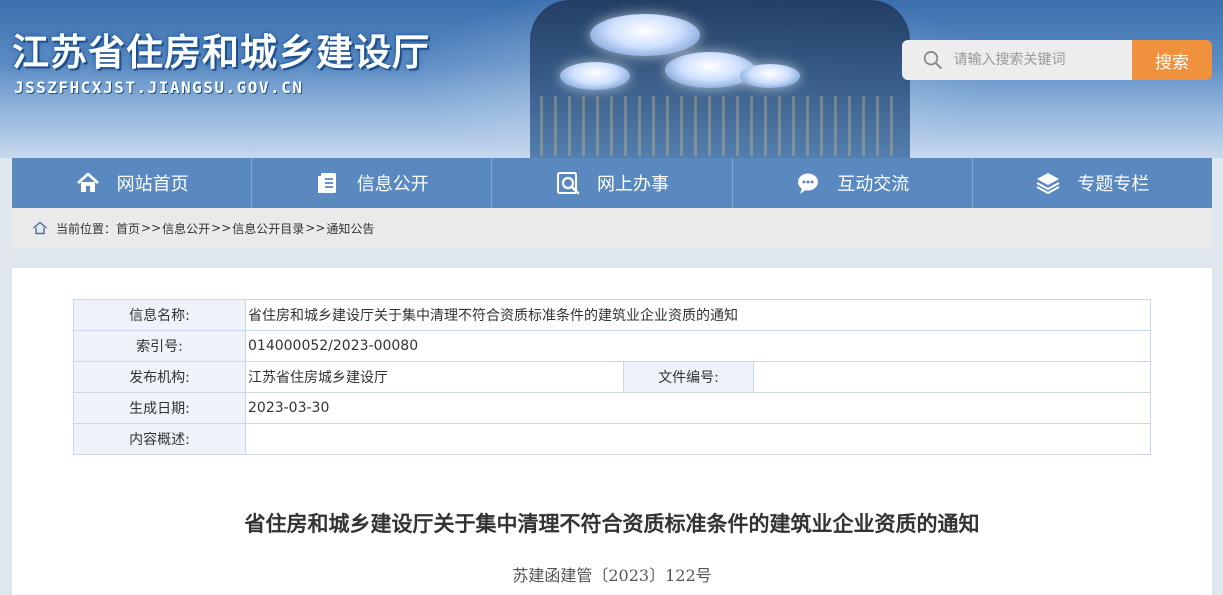 This screenshot has height=595, width=1223. Describe the element at coordinates (612, 575) in the screenshot. I see `document-number: 苏建函建管〔2023〕122号` at that location.